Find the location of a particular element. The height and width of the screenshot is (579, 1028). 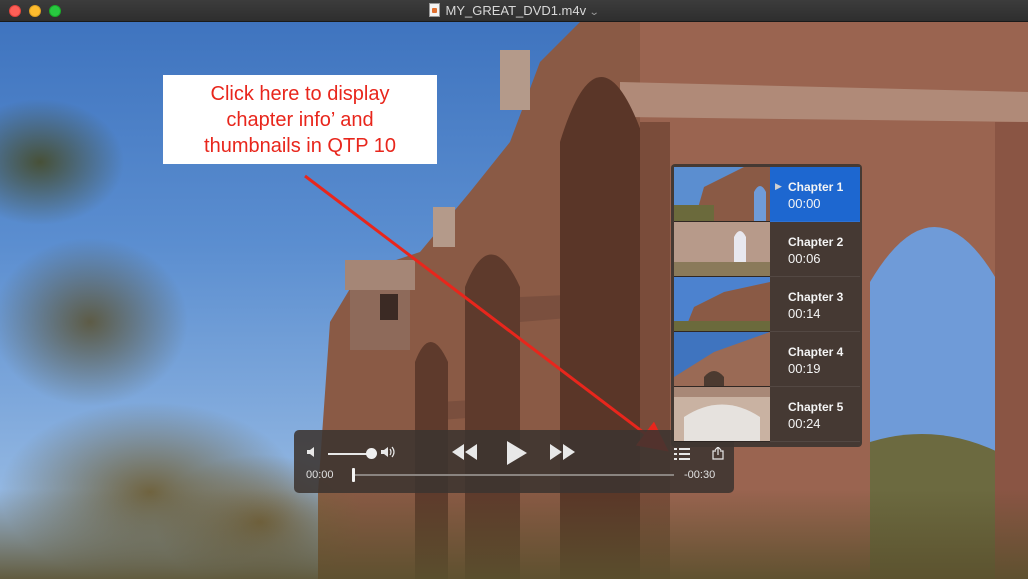

chapter-time: 00:00 is located at coordinates (804, 203).